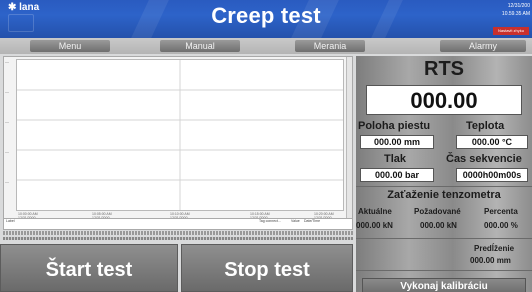  I want to click on datetime-display: 12/31/200 10.59.35 AM, so click(516, 10).